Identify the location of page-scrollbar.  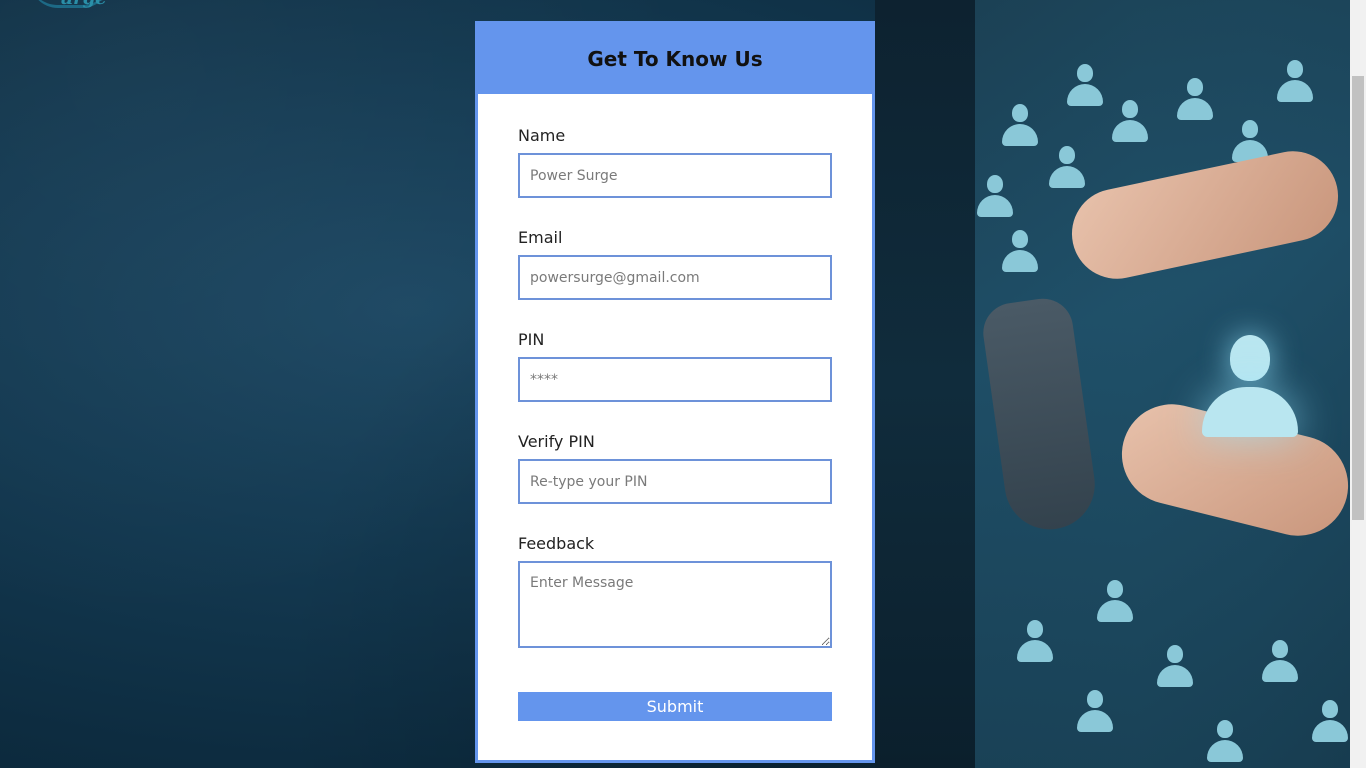
(1358, 384).